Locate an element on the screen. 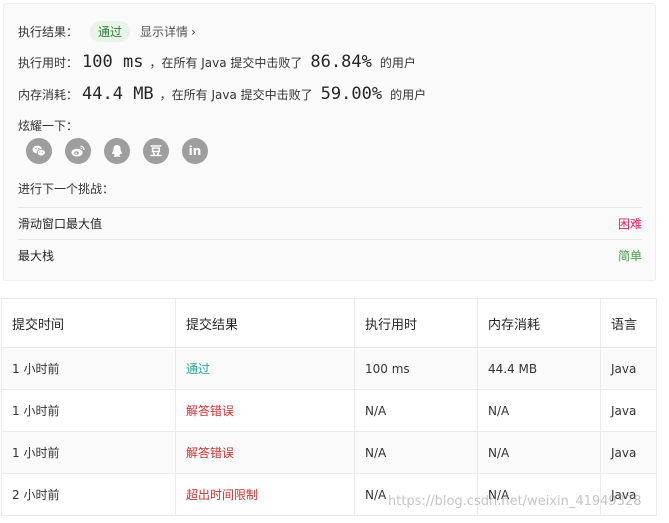 This screenshot has width=669, height=523. memory-label: 内存消耗： is located at coordinates (48, 95).